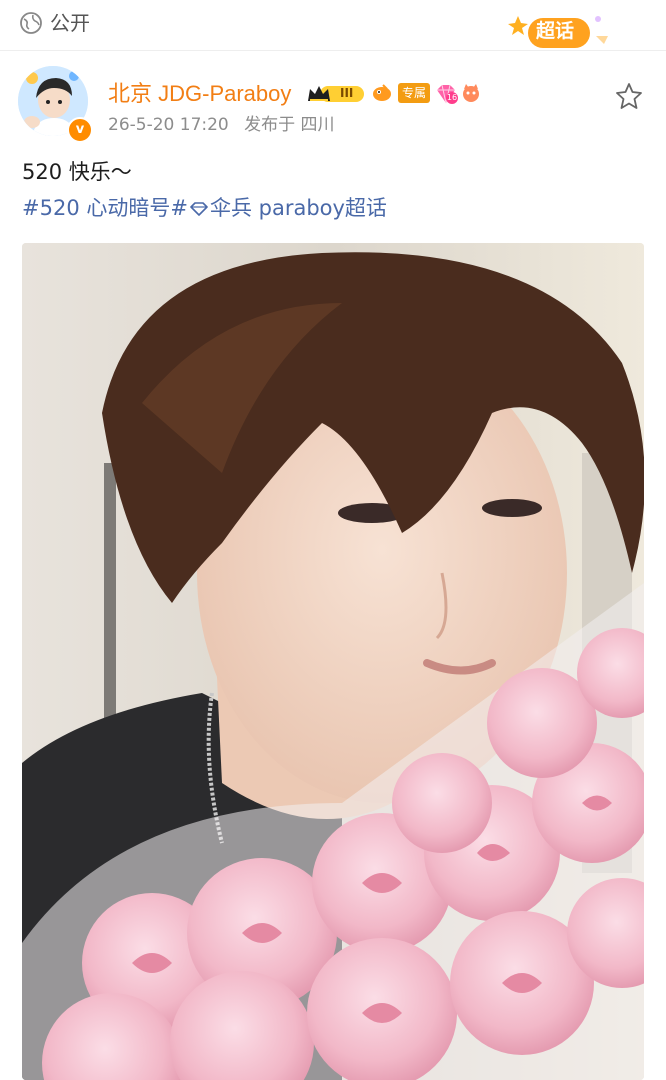 The image size is (666, 1080). I want to click on globe-icon, so click(31, 23).